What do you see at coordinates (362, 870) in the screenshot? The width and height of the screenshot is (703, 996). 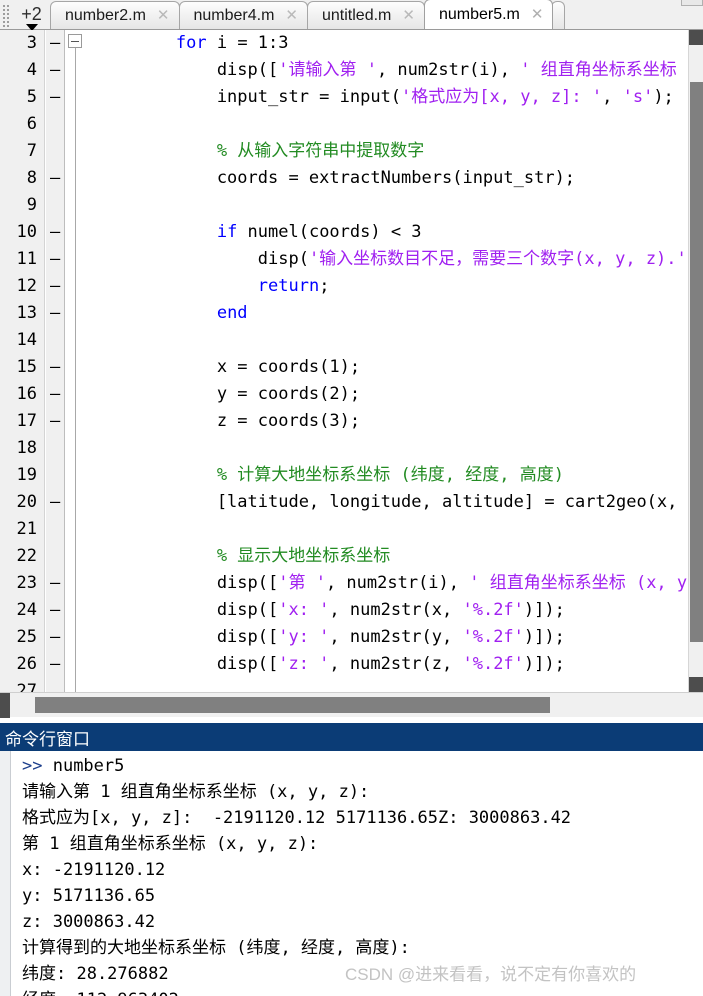 I see `command-output-line: x: -2191120.12` at bounding box center [362, 870].